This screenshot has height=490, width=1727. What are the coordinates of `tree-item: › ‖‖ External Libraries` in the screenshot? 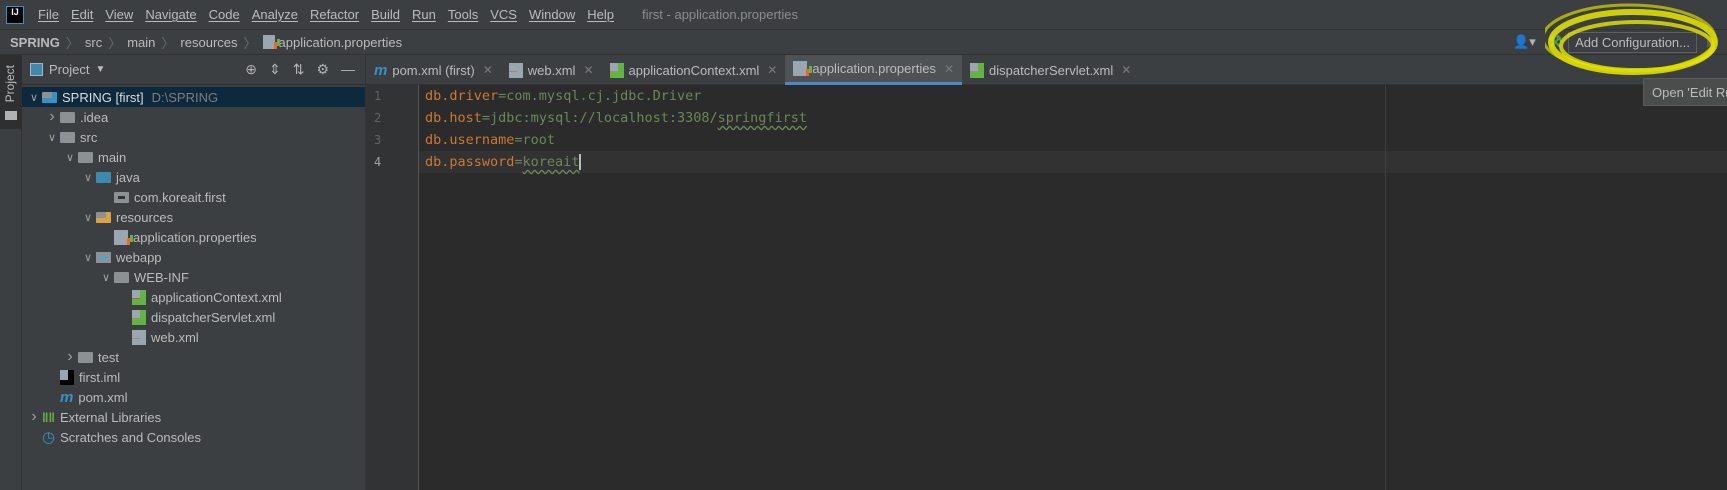 It's located at (193, 417).